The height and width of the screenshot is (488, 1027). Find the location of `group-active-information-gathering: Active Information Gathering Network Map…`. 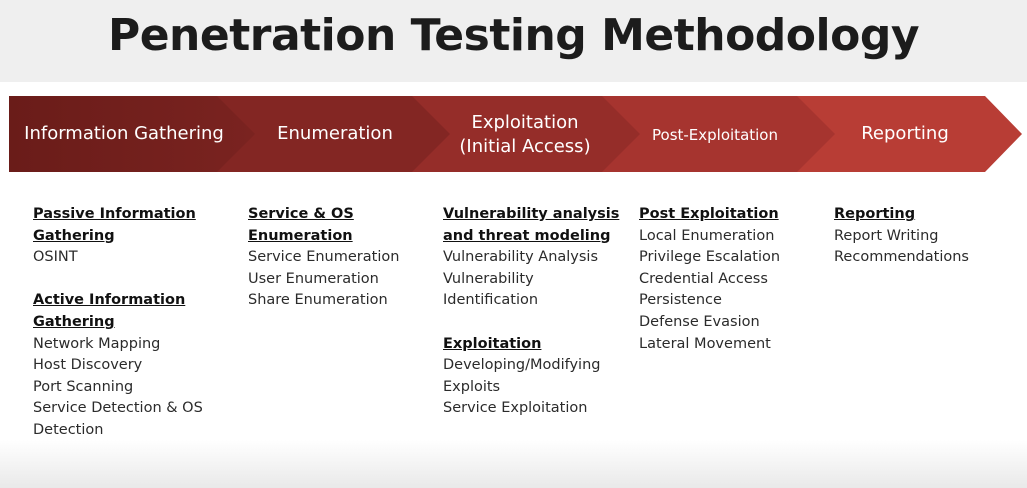

group-active-information-gathering: Active Information Gathering Network Map… is located at coordinates (133, 365).